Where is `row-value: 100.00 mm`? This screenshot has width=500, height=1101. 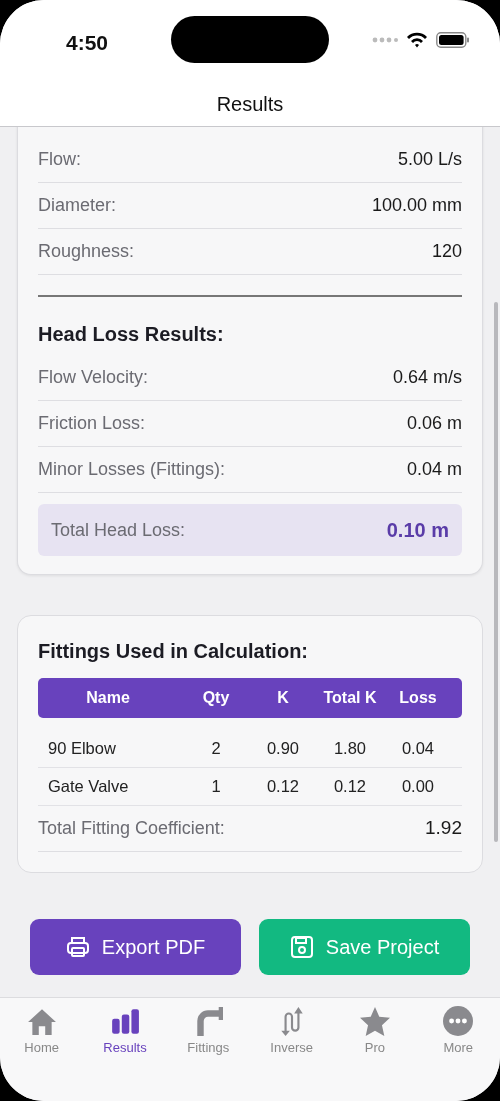
row-value: 100.00 mm is located at coordinates (416, 205).